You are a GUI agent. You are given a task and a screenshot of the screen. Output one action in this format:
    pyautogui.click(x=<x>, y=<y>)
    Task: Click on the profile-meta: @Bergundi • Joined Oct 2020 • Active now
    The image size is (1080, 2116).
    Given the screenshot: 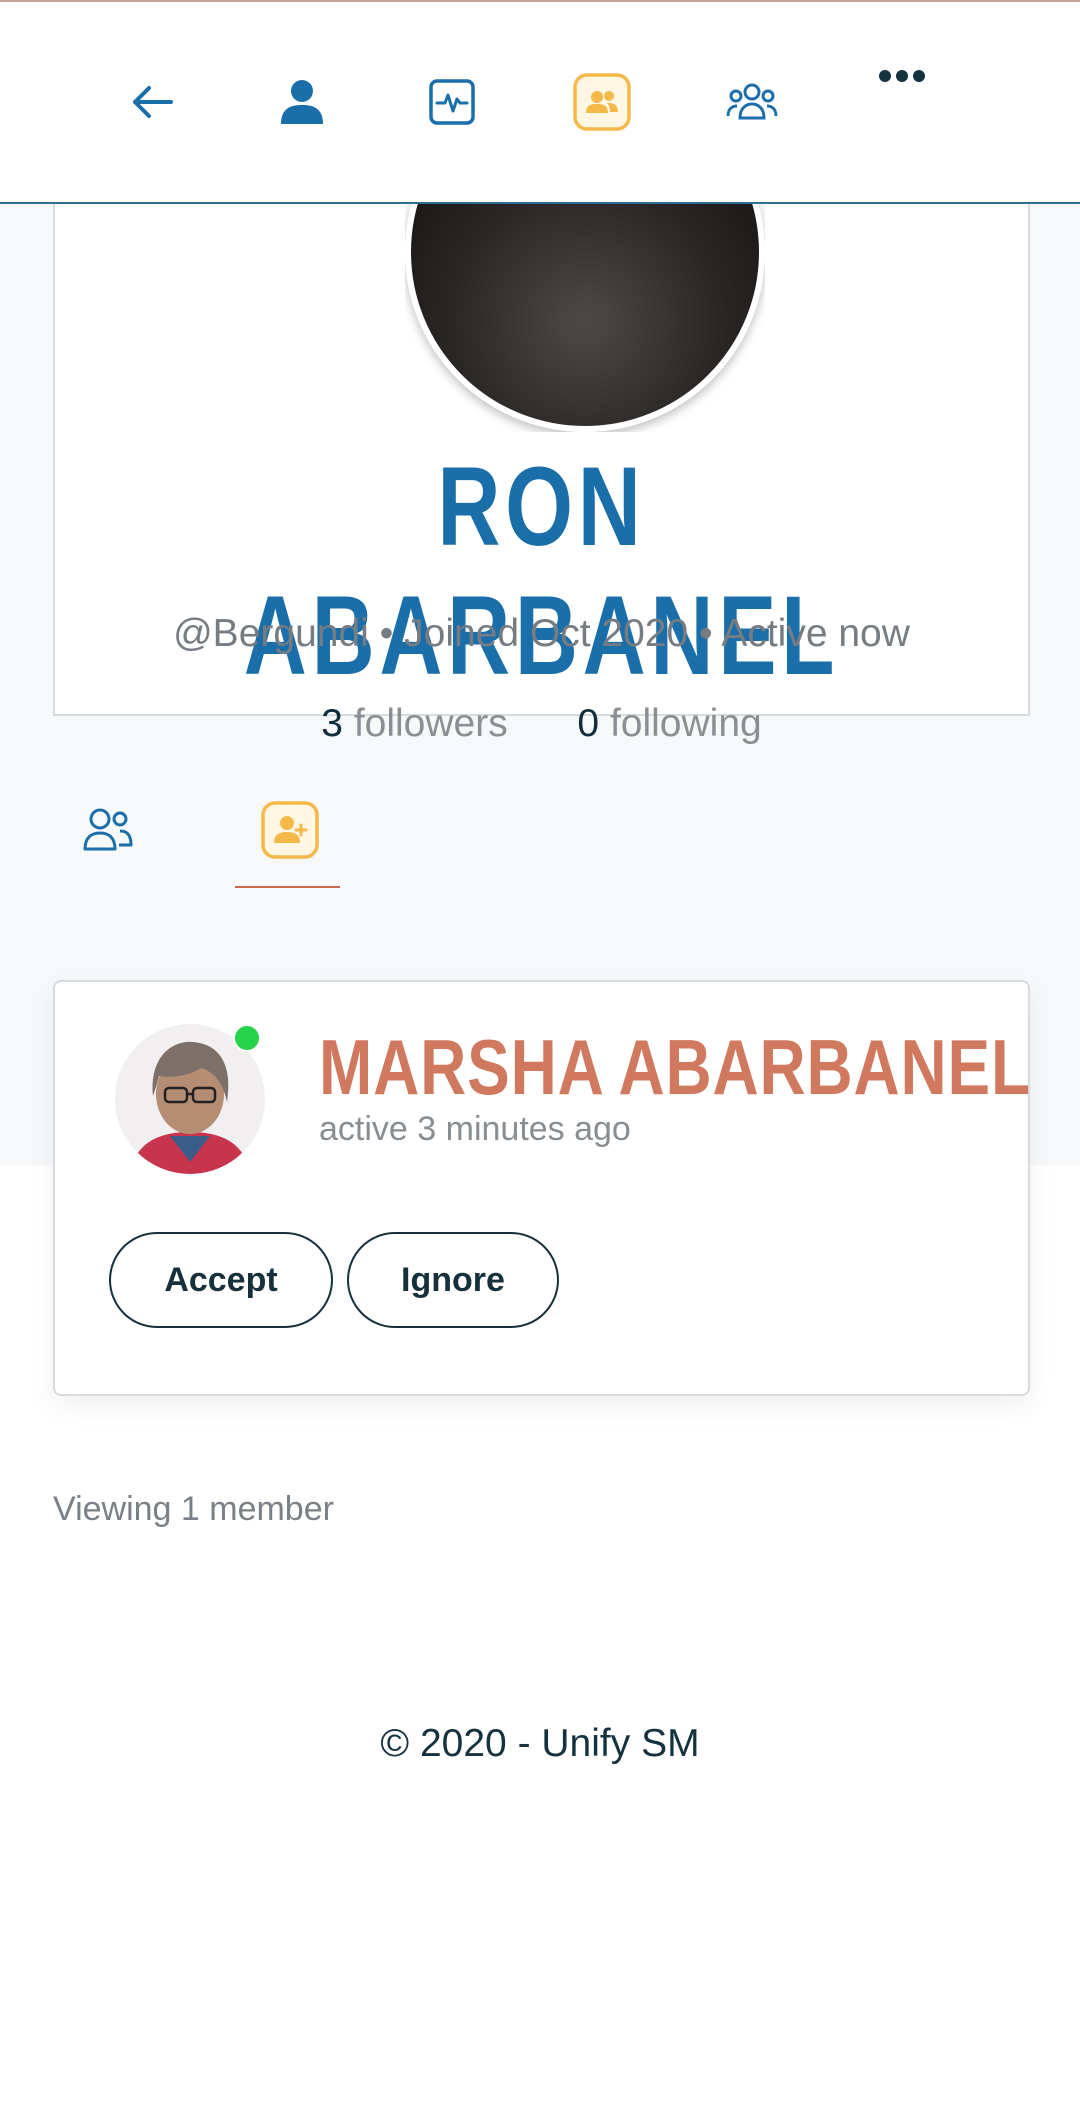 What is the action you would take?
    pyautogui.click(x=541, y=633)
    